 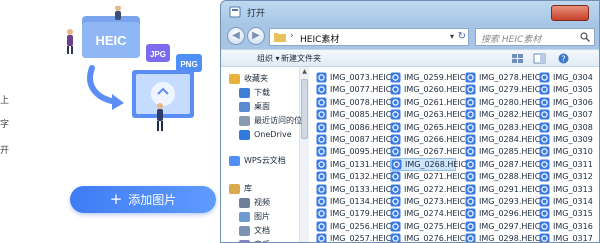 What do you see at coordinates (410, 12) in the screenshot?
I see `dialog-titlebar: 打开` at bounding box center [410, 12].